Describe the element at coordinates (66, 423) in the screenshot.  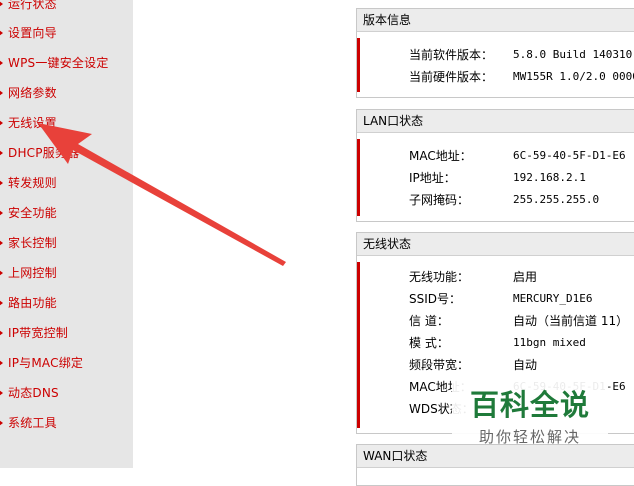
I see `sidebar-item-system-tools: 系统工具` at that location.